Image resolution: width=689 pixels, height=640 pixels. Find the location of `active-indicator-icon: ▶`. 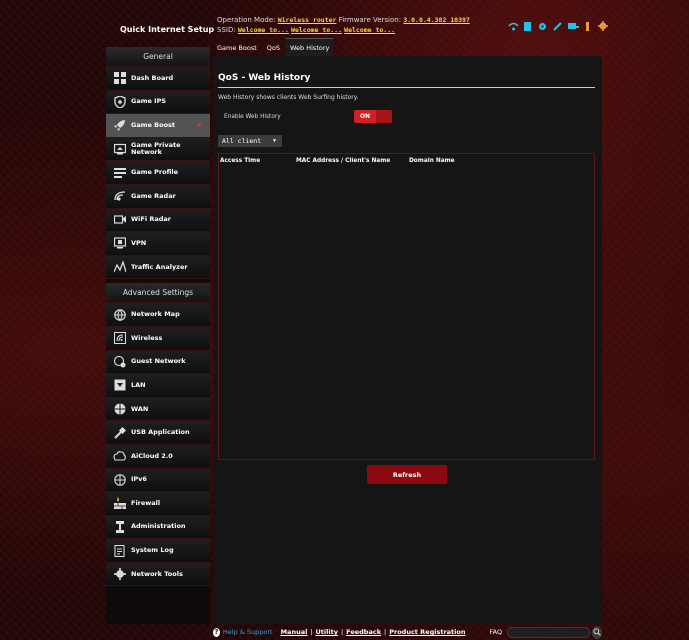

active-indicator-icon: ▶ is located at coordinates (200, 125).